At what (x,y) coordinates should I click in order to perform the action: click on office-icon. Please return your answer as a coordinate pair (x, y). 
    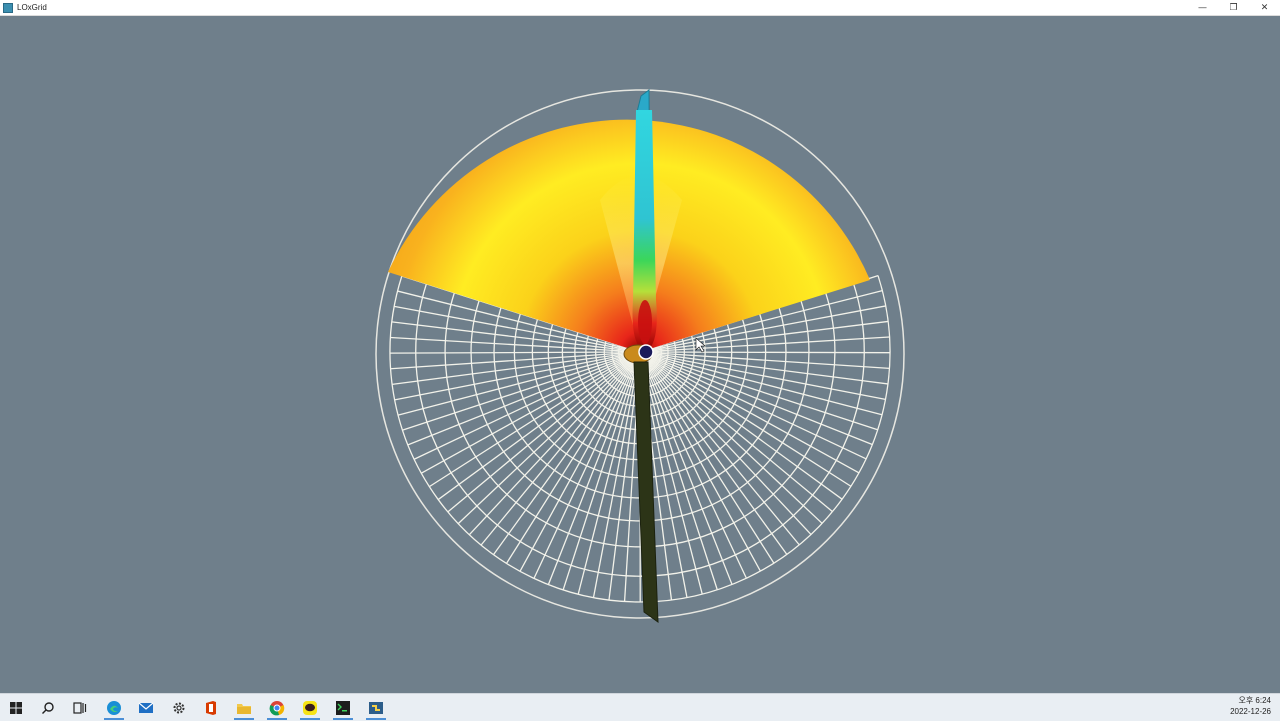
    Looking at the image, I should click on (211, 707).